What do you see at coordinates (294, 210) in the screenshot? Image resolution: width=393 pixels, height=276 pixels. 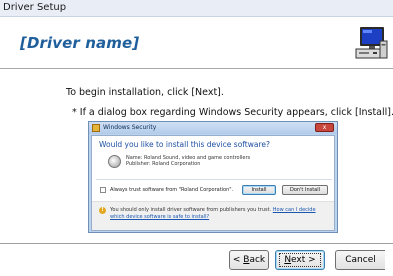 I see `security-warning-link-1: How can I decide` at bounding box center [294, 210].